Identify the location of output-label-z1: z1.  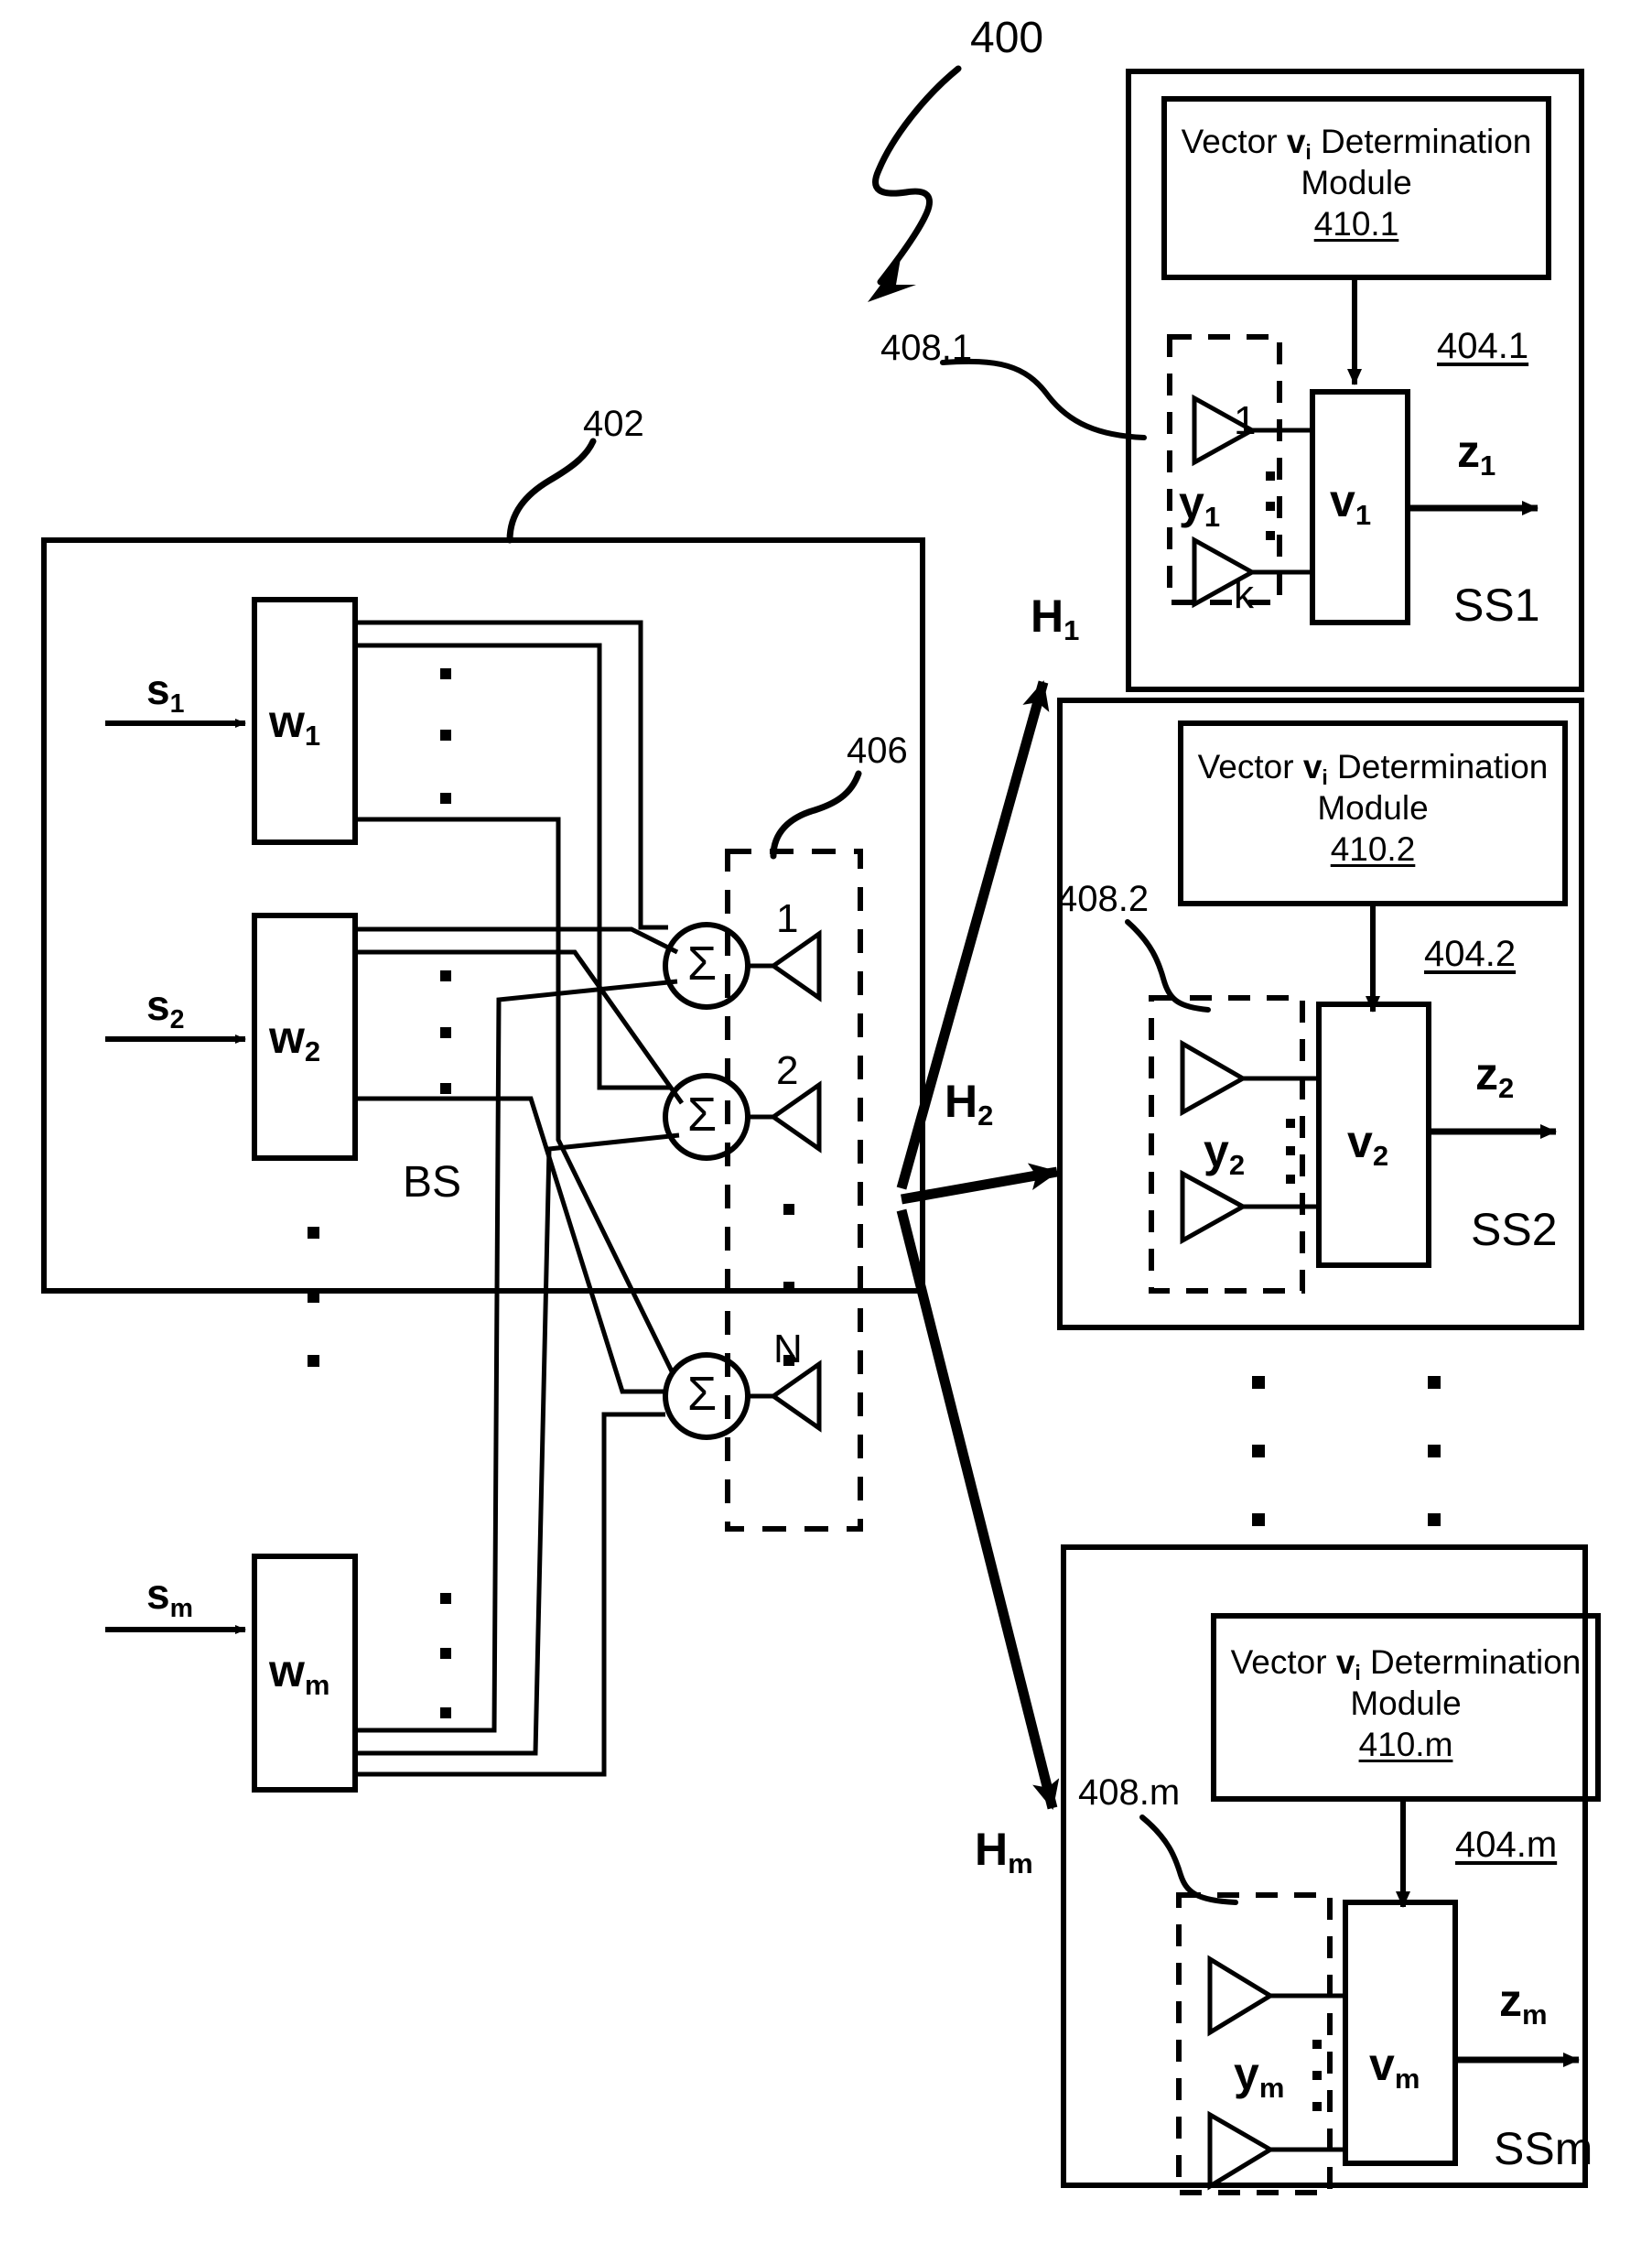
(1476, 454).